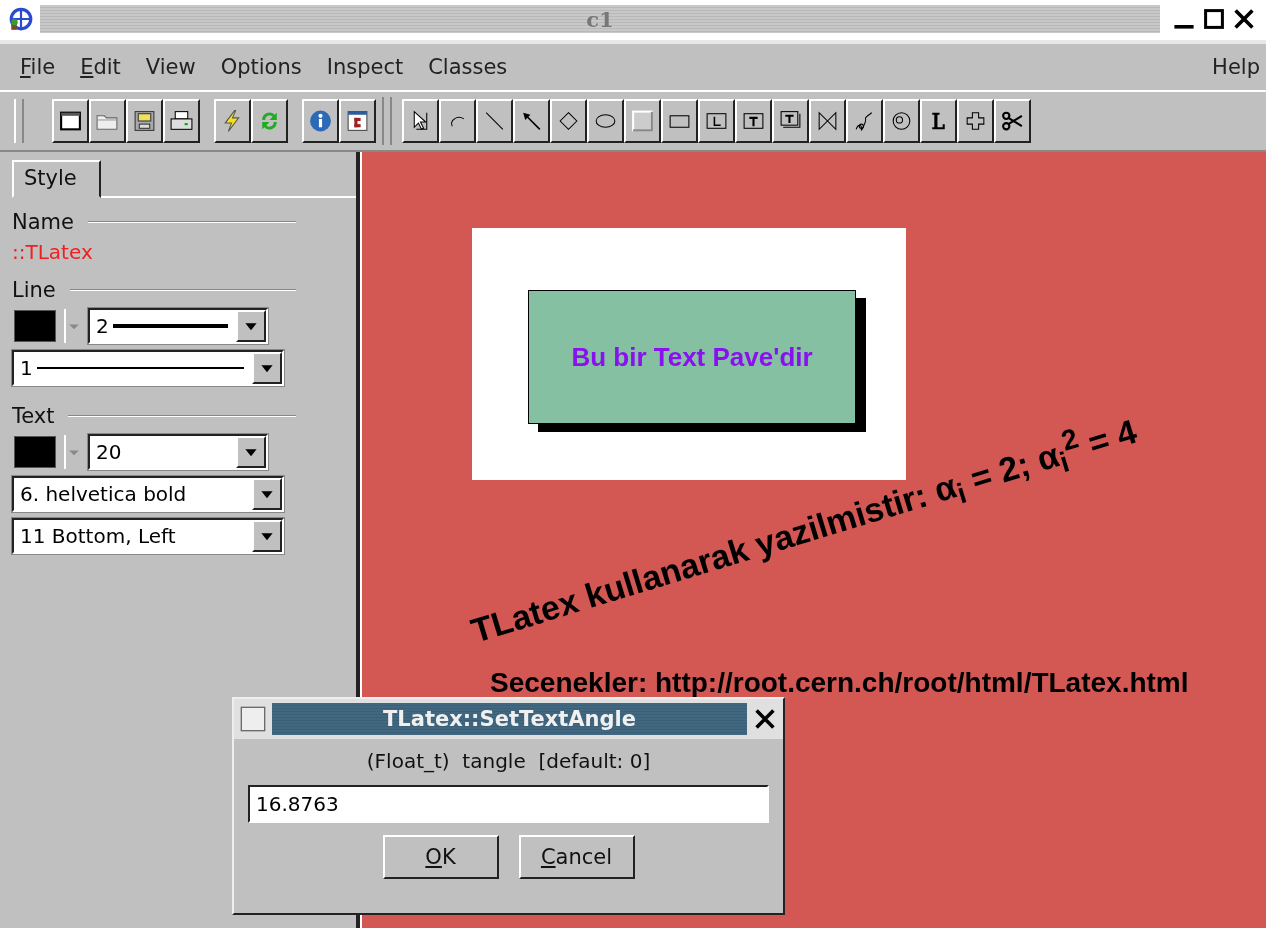 The width and height of the screenshot is (1266, 928). I want to click on window-menu-icon, so click(253, 719).